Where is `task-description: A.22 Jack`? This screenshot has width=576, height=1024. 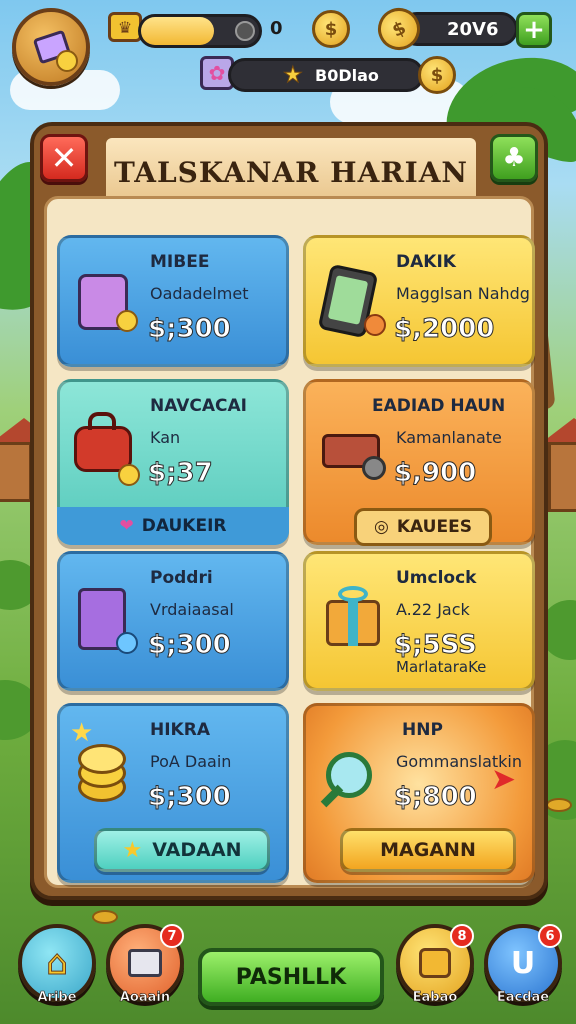
task-description: A.22 Jack is located at coordinates (433, 609).